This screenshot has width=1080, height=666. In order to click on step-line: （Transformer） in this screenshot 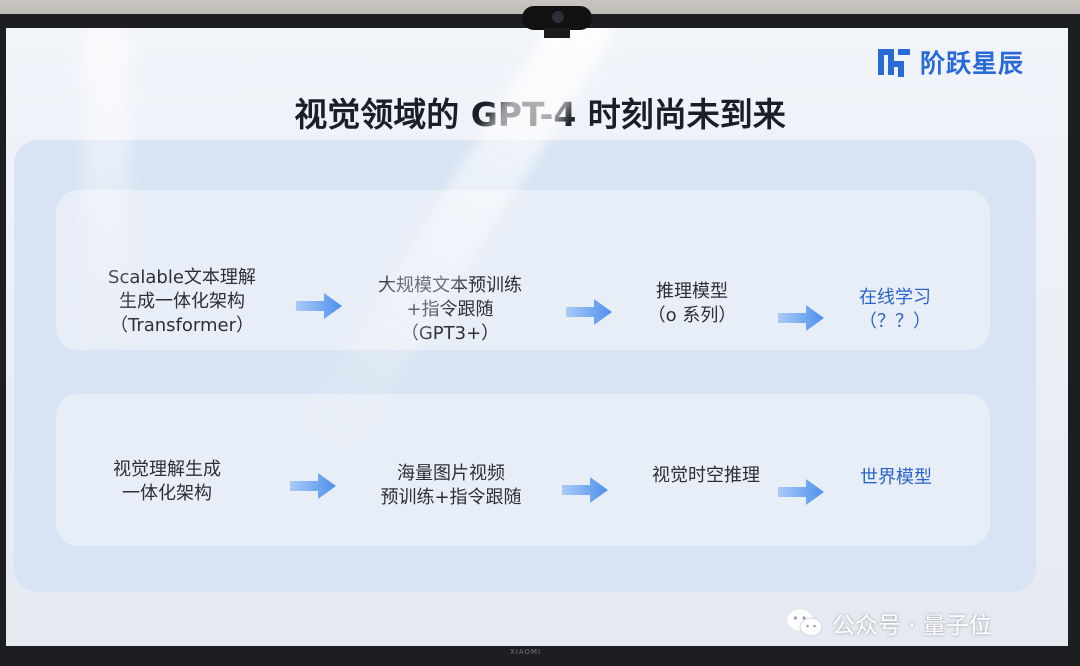, I will do `click(181, 325)`.